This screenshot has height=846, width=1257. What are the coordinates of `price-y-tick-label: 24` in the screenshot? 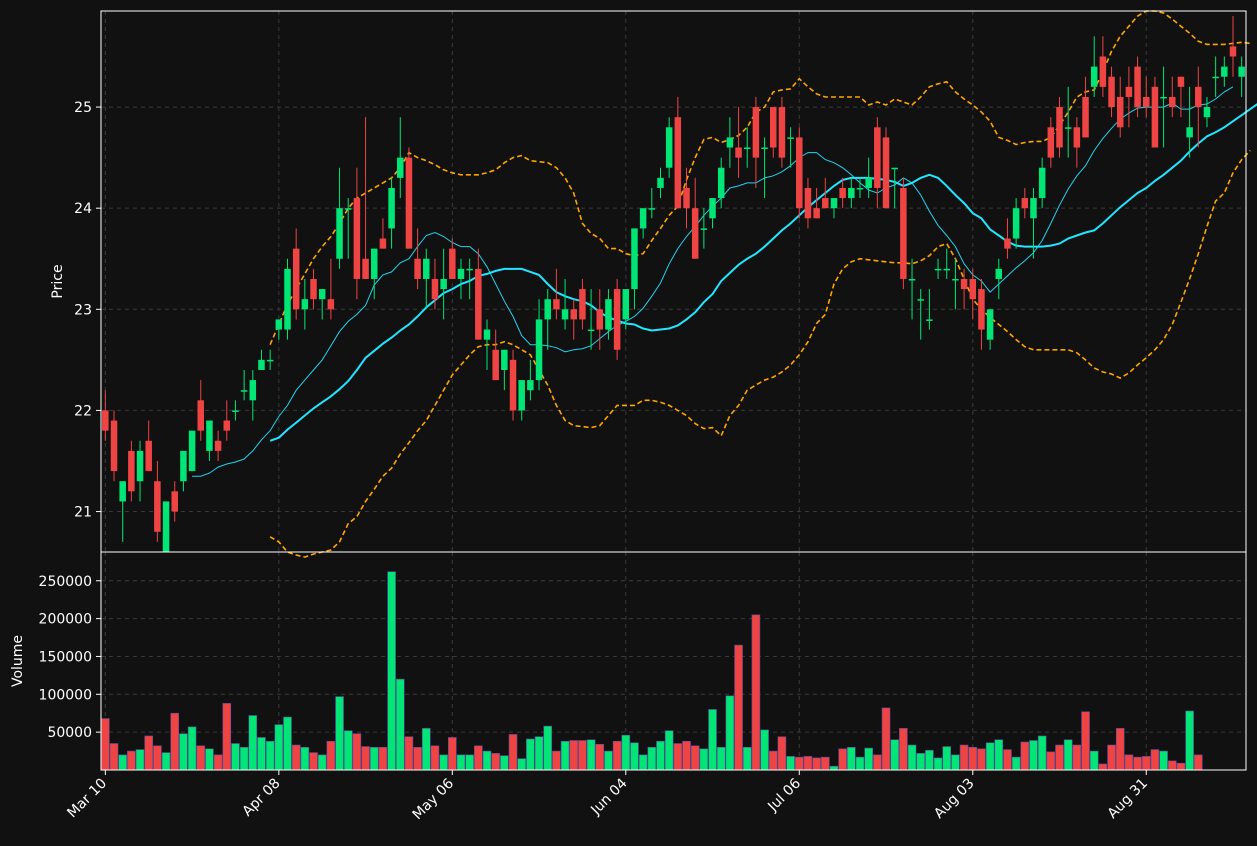 It's located at (83, 209).